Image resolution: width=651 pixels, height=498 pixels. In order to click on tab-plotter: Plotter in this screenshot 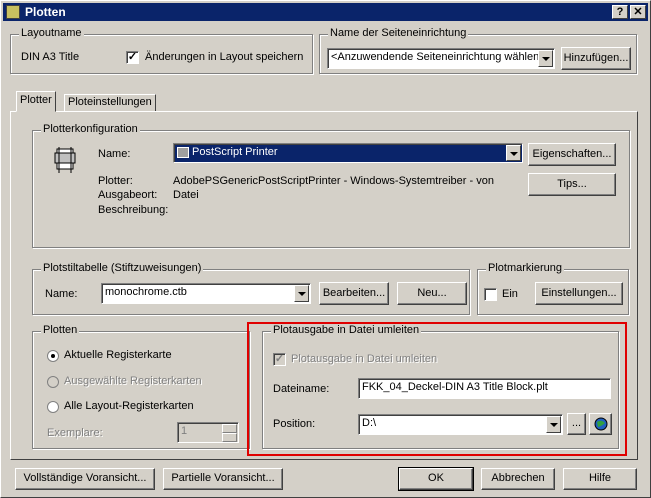, I will do `click(36, 101)`.